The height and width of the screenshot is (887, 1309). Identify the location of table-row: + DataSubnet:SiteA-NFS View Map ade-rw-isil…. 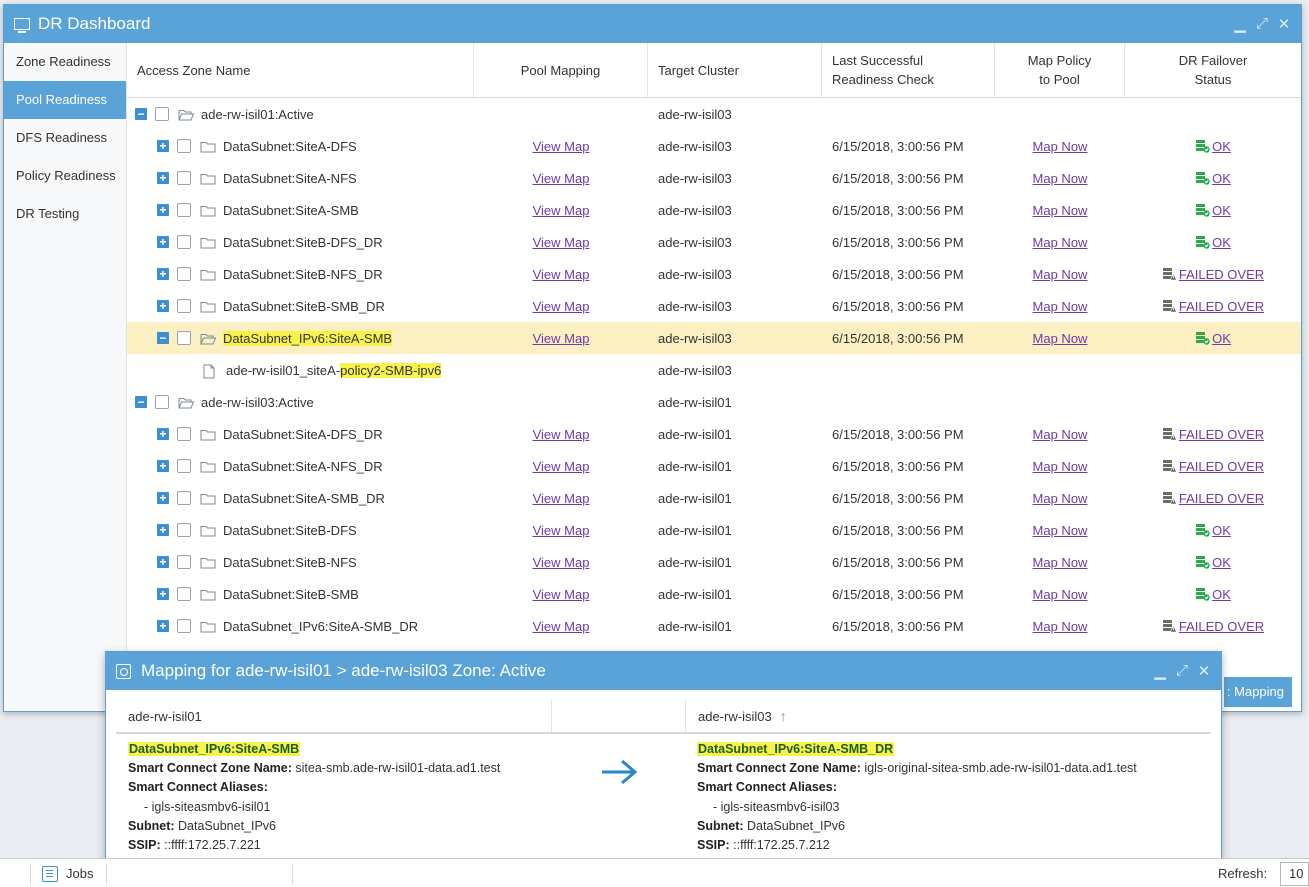
(714, 178).